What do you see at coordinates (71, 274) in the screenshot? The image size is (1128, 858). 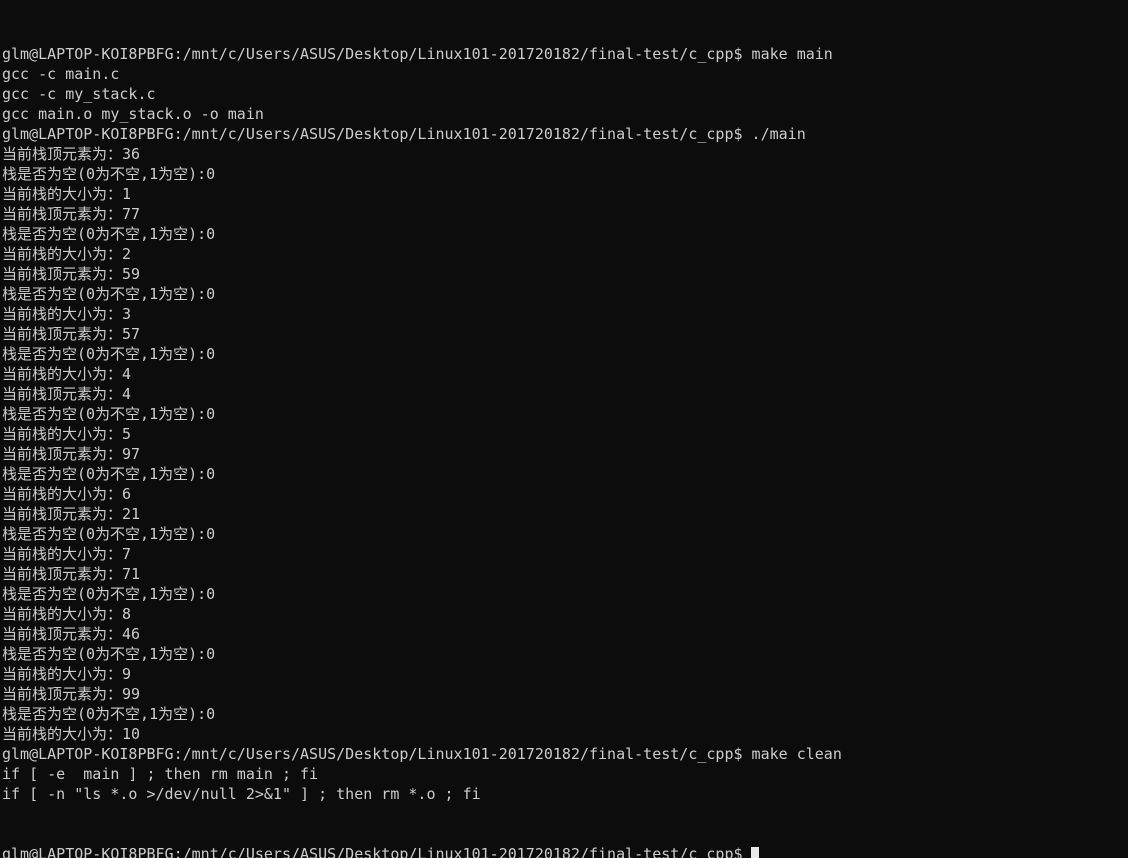 I see `terminal-line: 当前栈顶元素为：59` at bounding box center [71, 274].